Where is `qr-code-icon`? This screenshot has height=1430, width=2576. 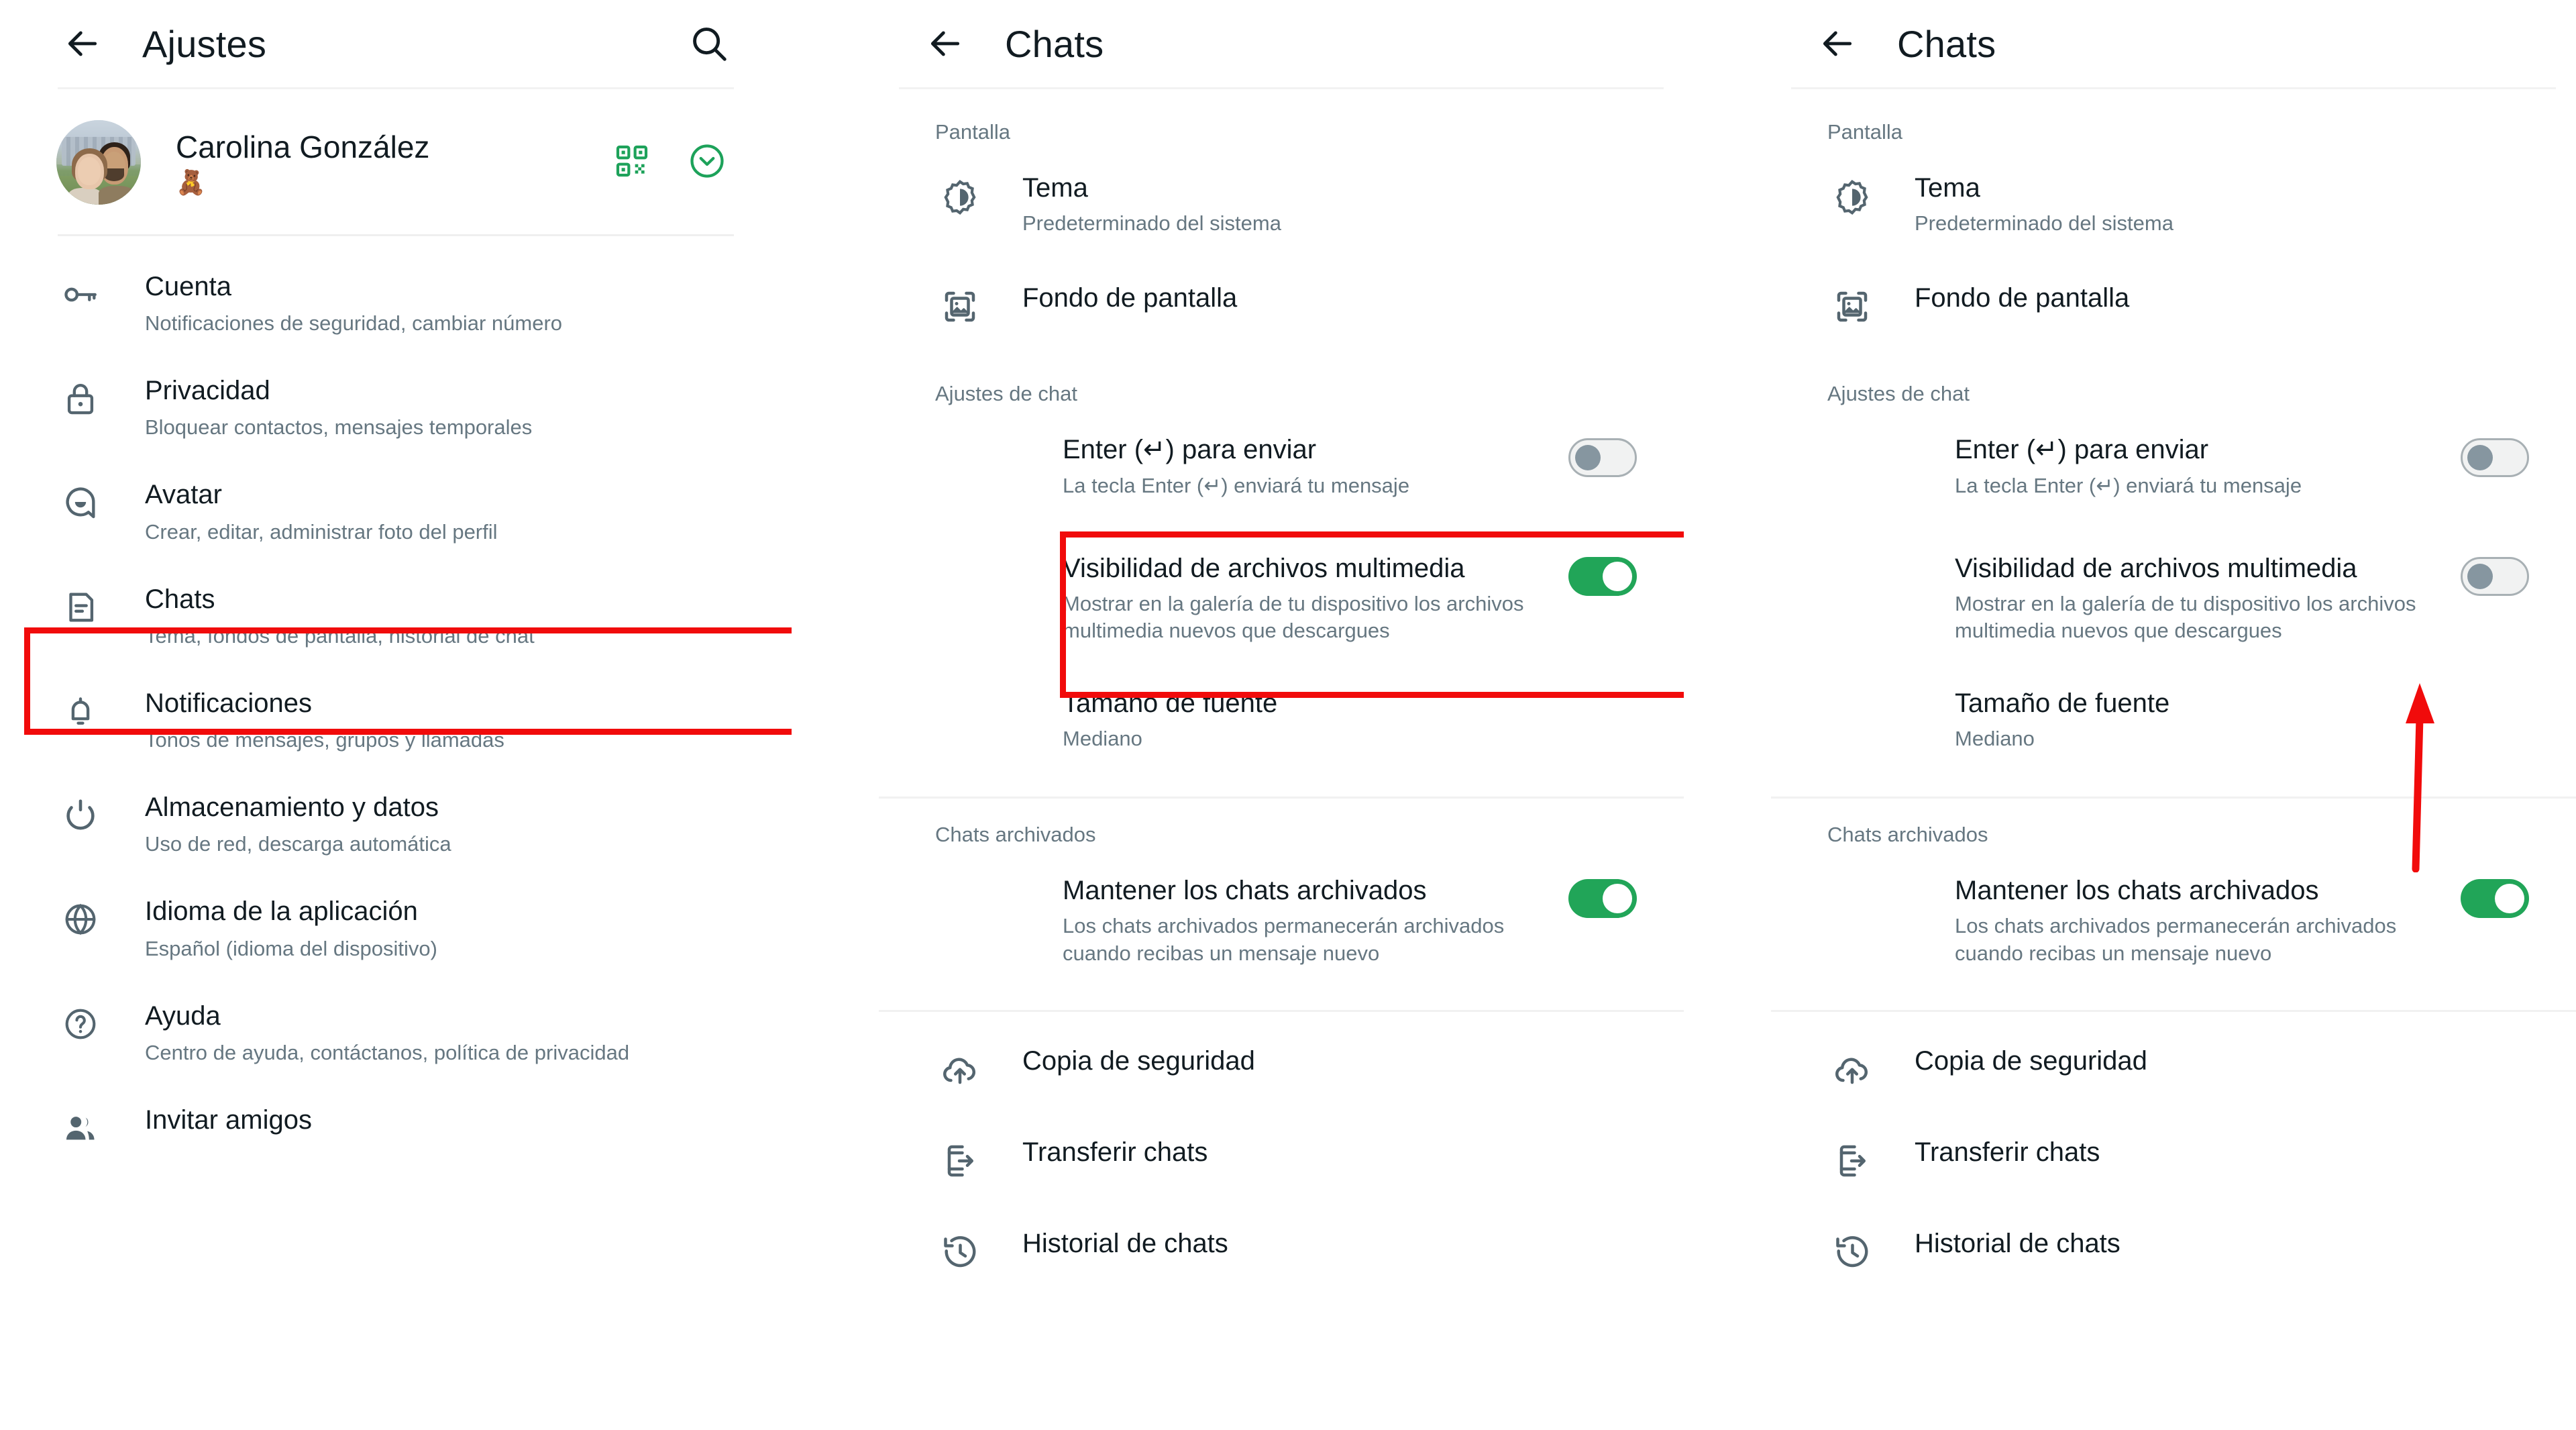 qr-code-icon is located at coordinates (632, 162).